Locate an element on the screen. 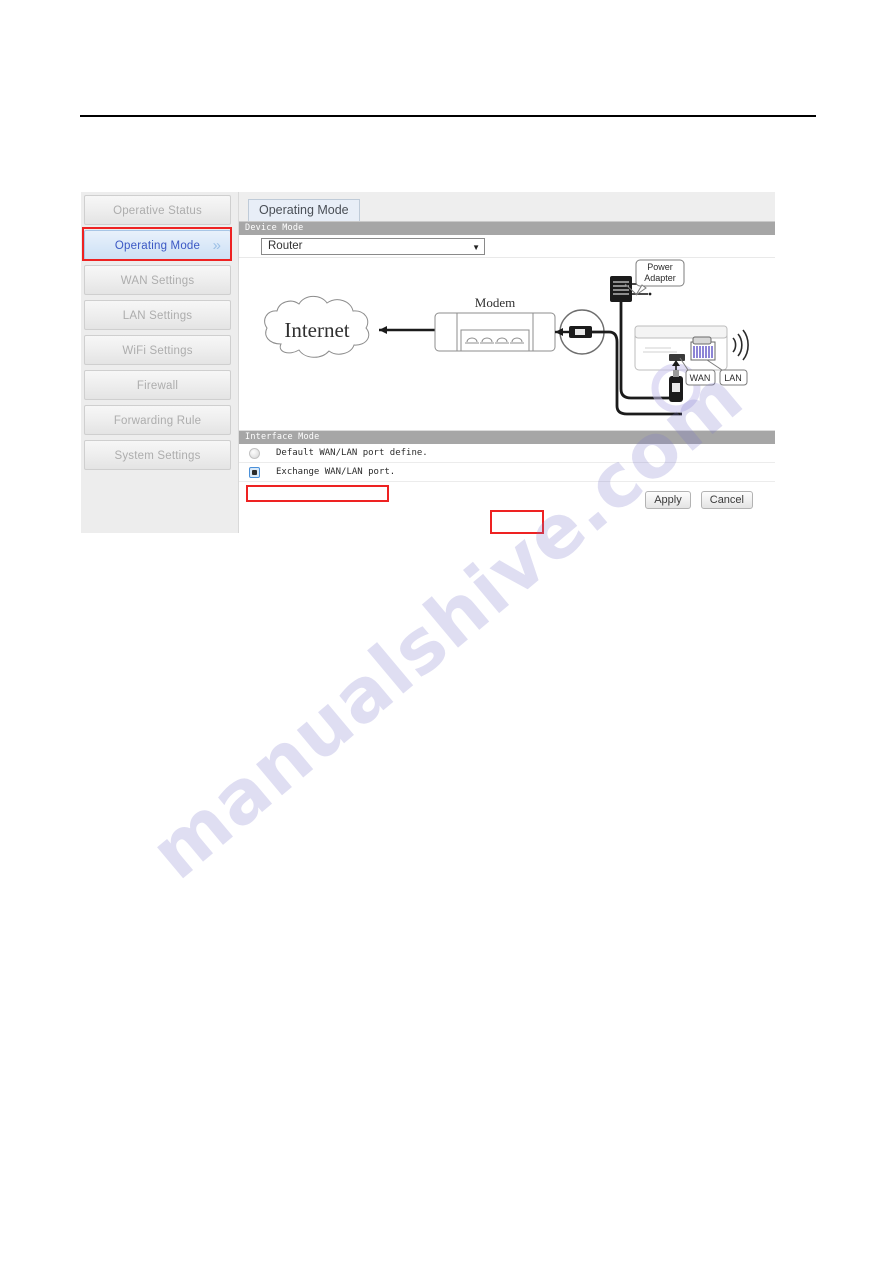  tab-operating-mode: Operating Mode is located at coordinates (304, 210).